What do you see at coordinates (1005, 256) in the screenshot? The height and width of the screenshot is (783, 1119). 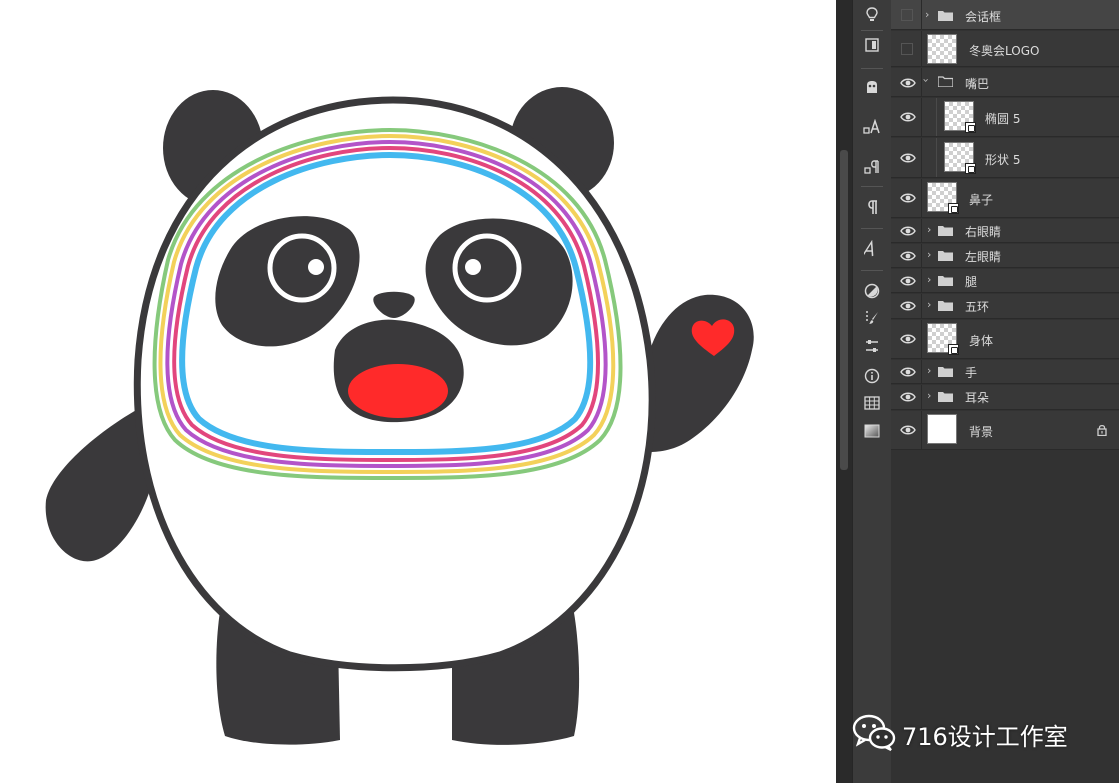 I see `layer-row-left-eye-group: › 左眼睛` at bounding box center [1005, 256].